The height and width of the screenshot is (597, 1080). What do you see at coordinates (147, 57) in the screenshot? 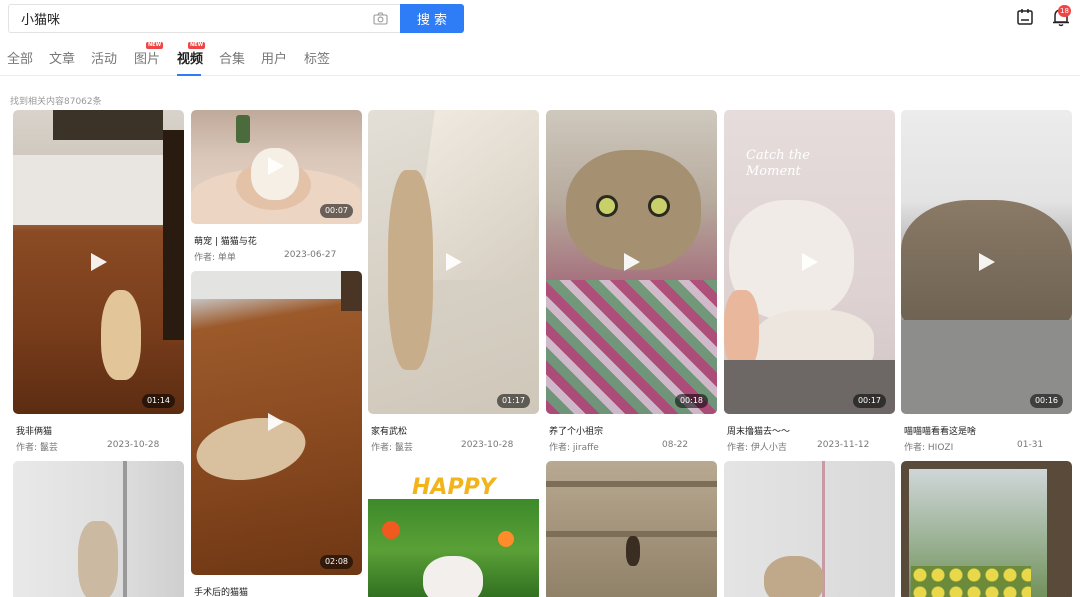
I see `tab-images: 图片` at bounding box center [147, 57].